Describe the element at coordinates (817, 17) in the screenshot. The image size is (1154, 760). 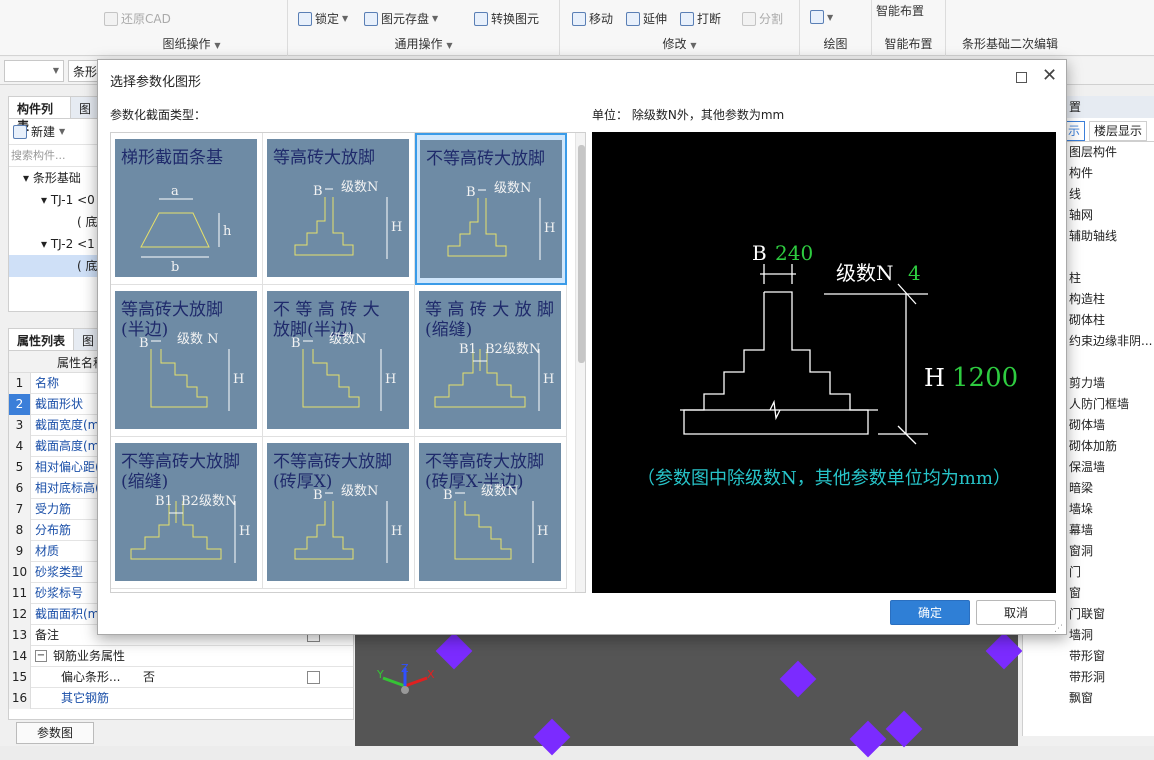
I see `arc-icon` at that location.